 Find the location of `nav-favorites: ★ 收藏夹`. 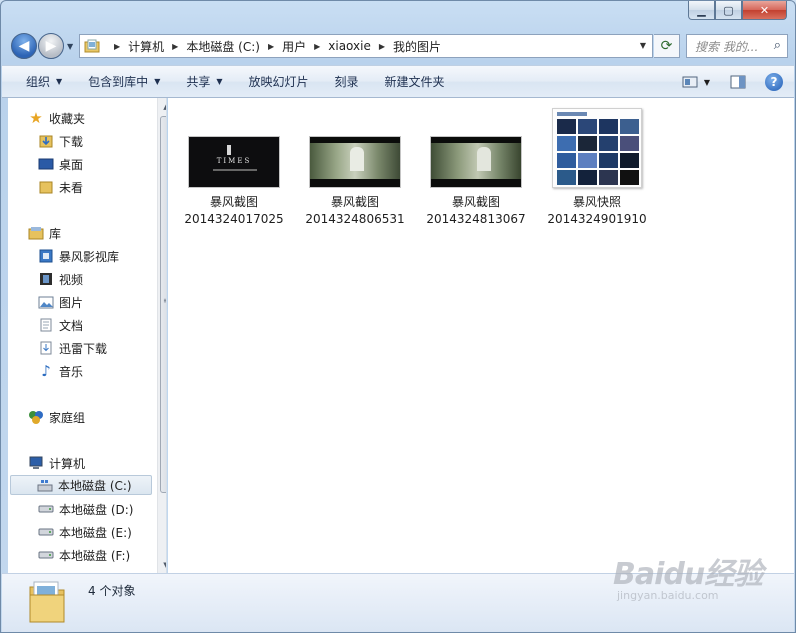

nav-favorites: ★ 收藏夹 is located at coordinates (56, 118).